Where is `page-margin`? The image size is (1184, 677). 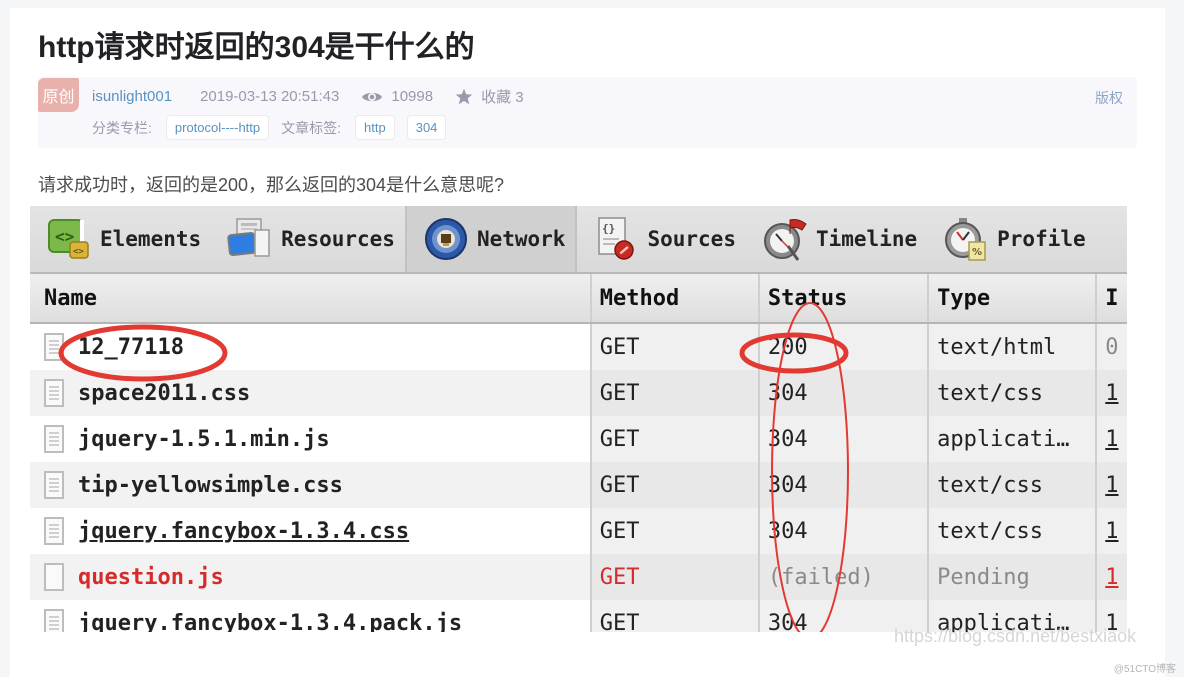 page-margin is located at coordinates (5, 338).